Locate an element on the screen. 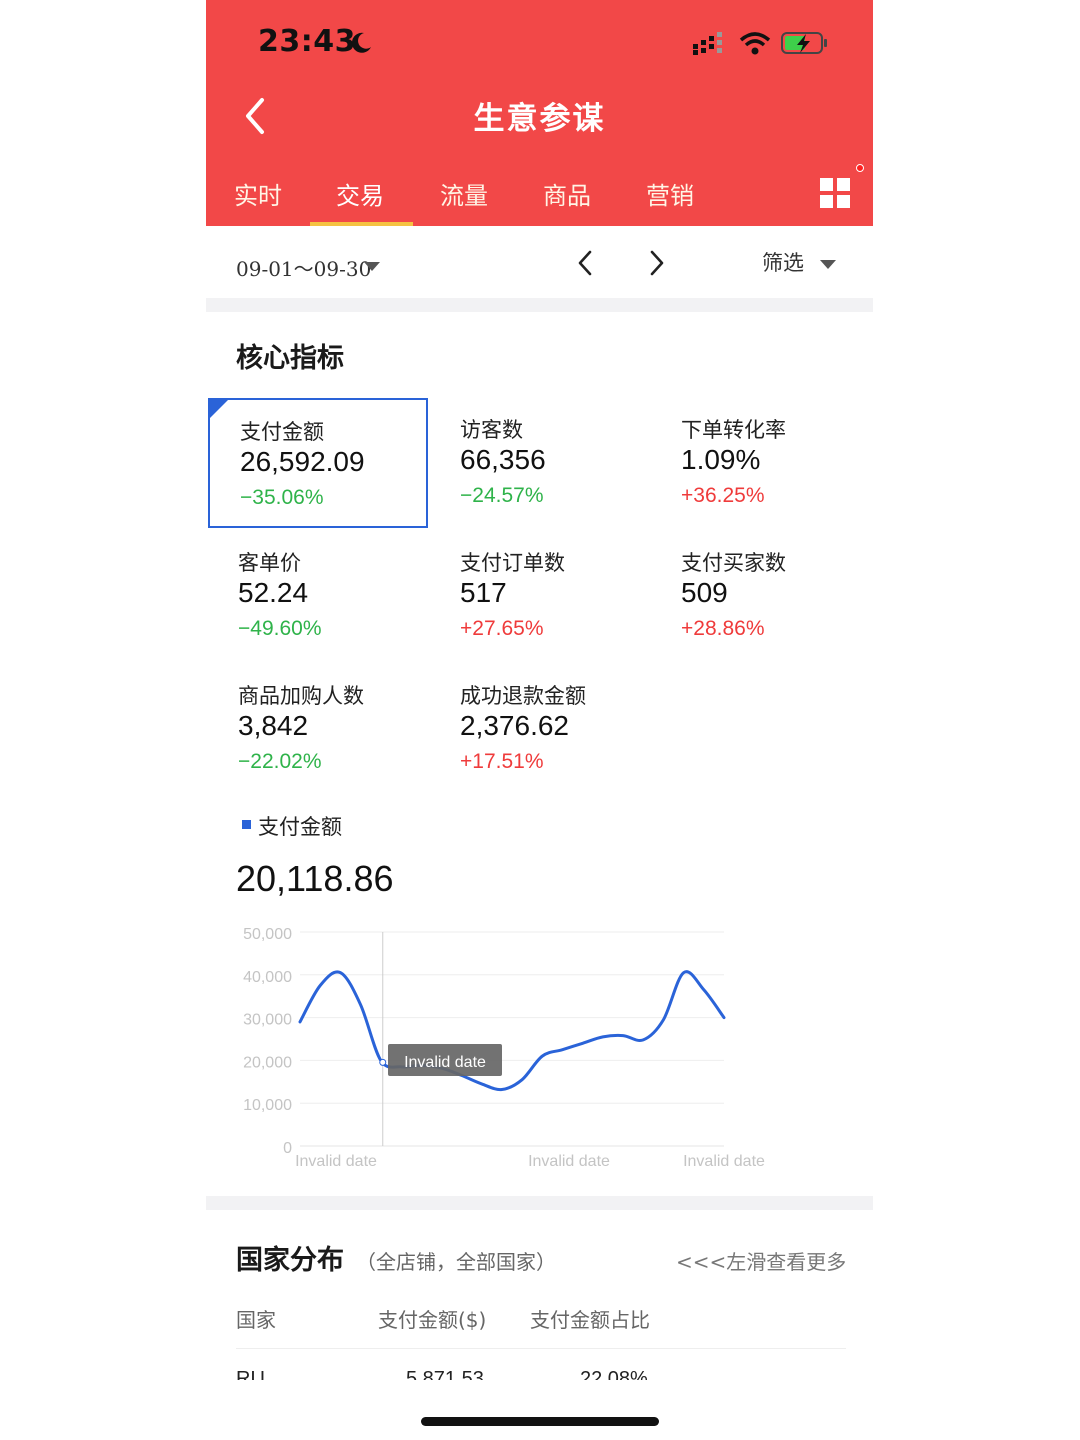  legend-swatch is located at coordinates (246, 824).